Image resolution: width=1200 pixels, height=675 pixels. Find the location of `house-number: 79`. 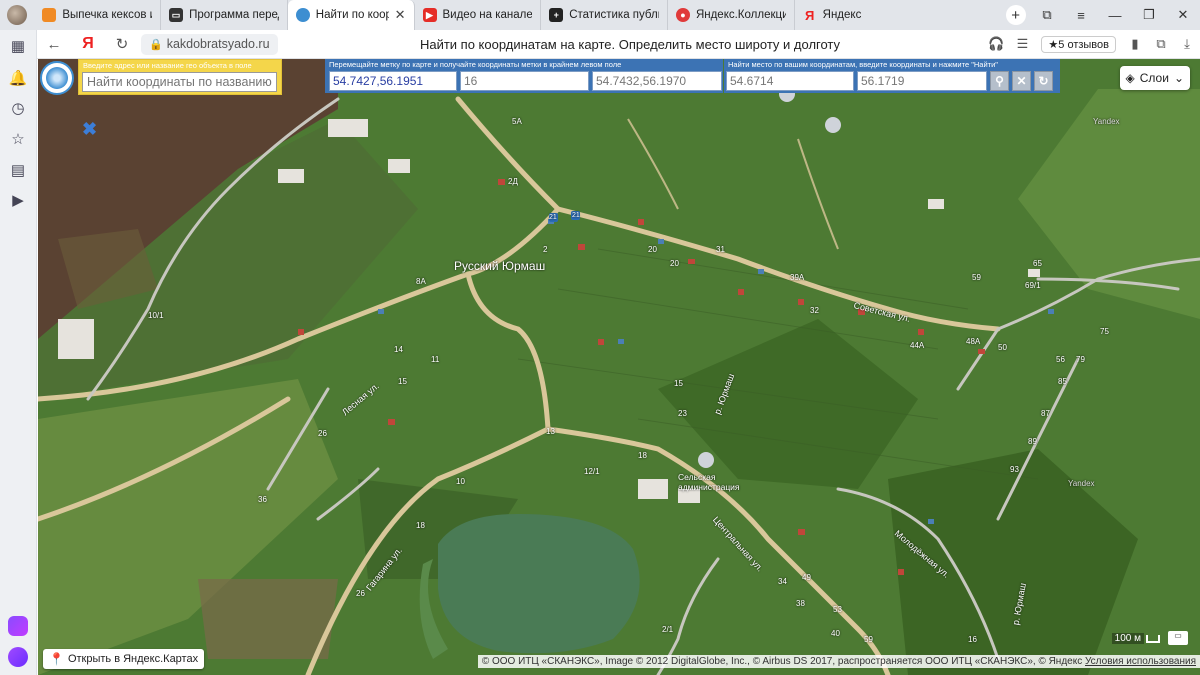

house-number: 79 is located at coordinates (1080, 359).